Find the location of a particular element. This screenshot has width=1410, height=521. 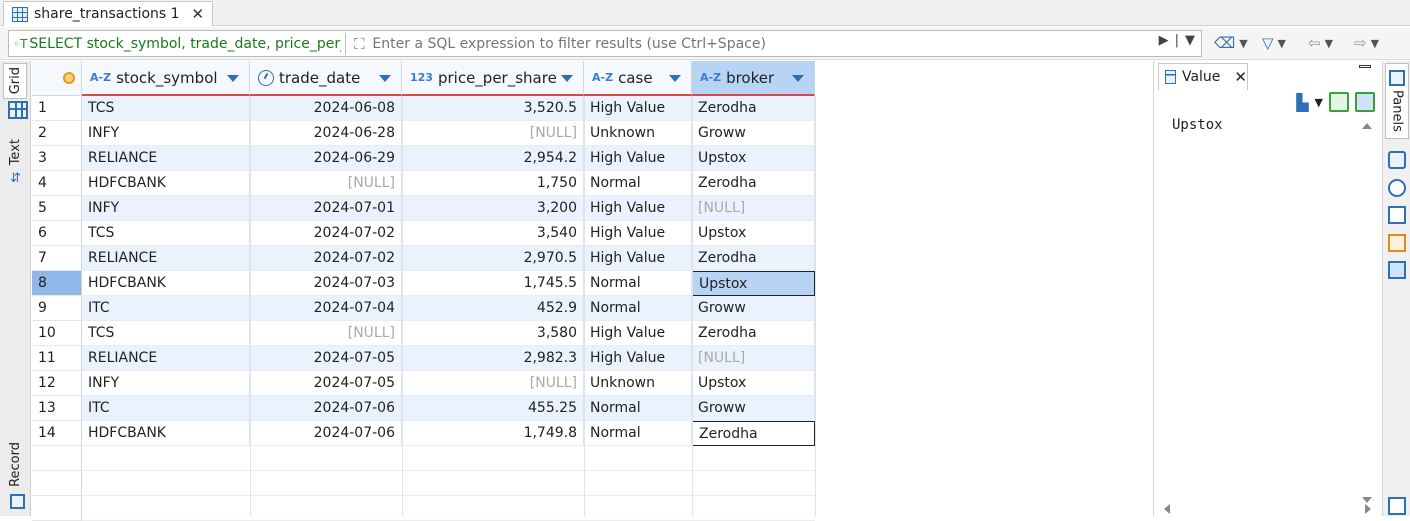

back-button: ⇦ ▼ is located at coordinates (1320, 43).